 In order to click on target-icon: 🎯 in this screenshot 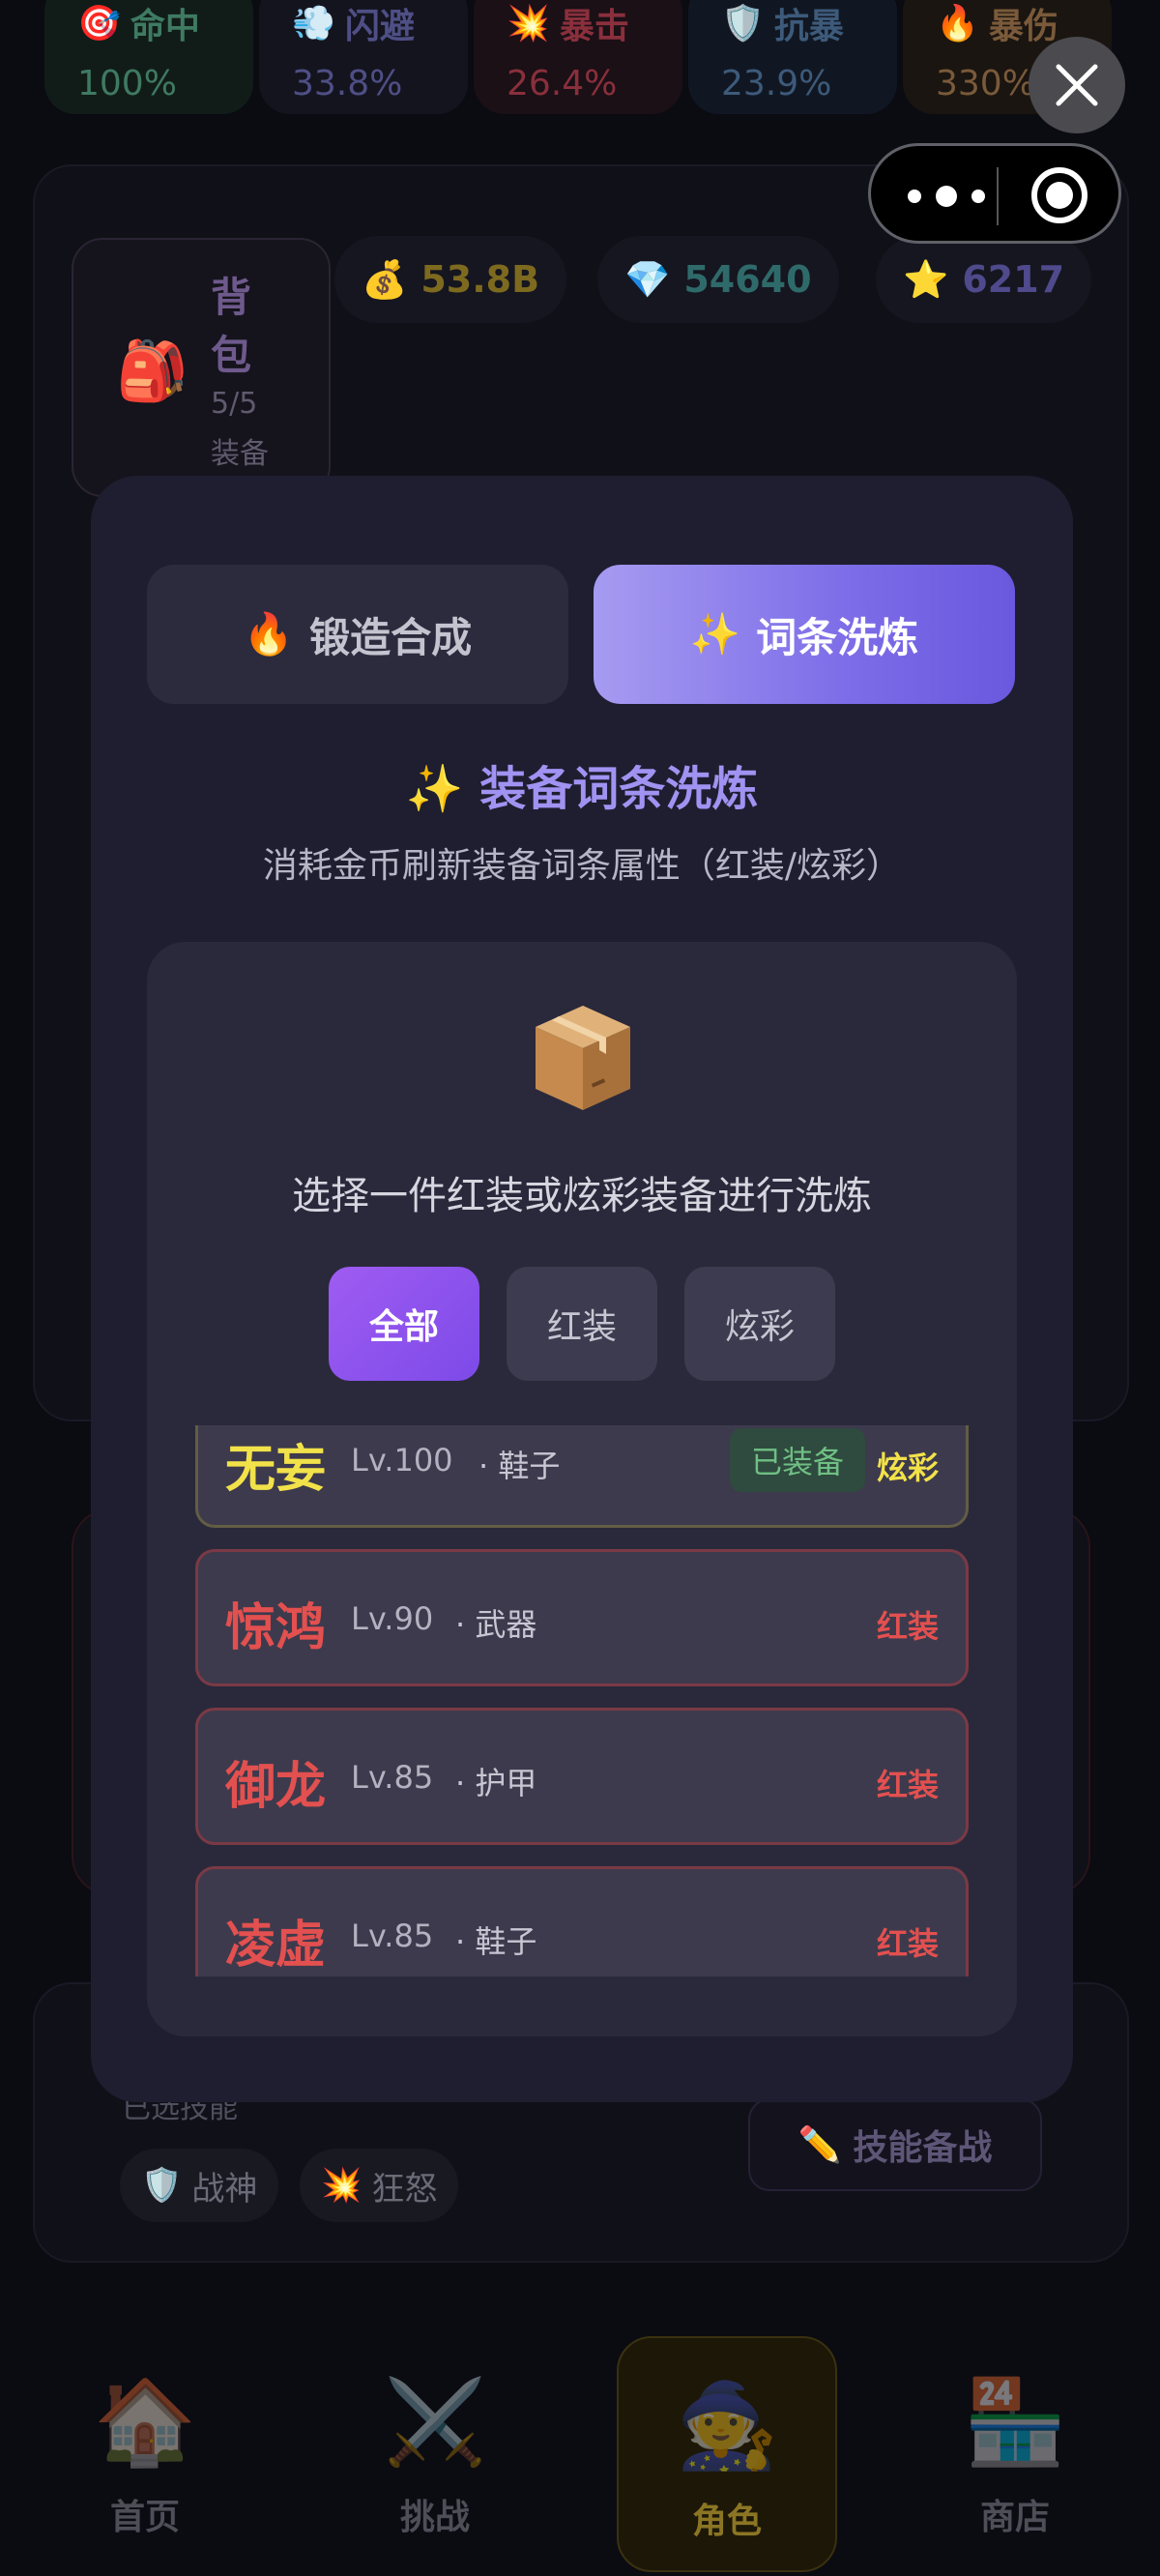, I will do `click(99, 24)`.